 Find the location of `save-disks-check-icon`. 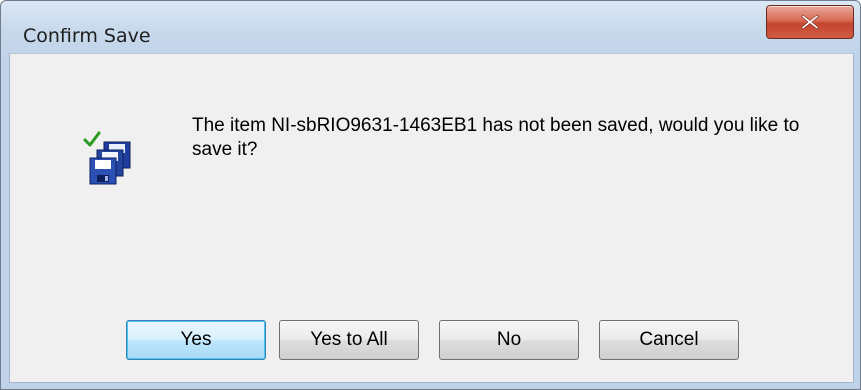

save-disks-check-icon is located at coordinates (109, 158).